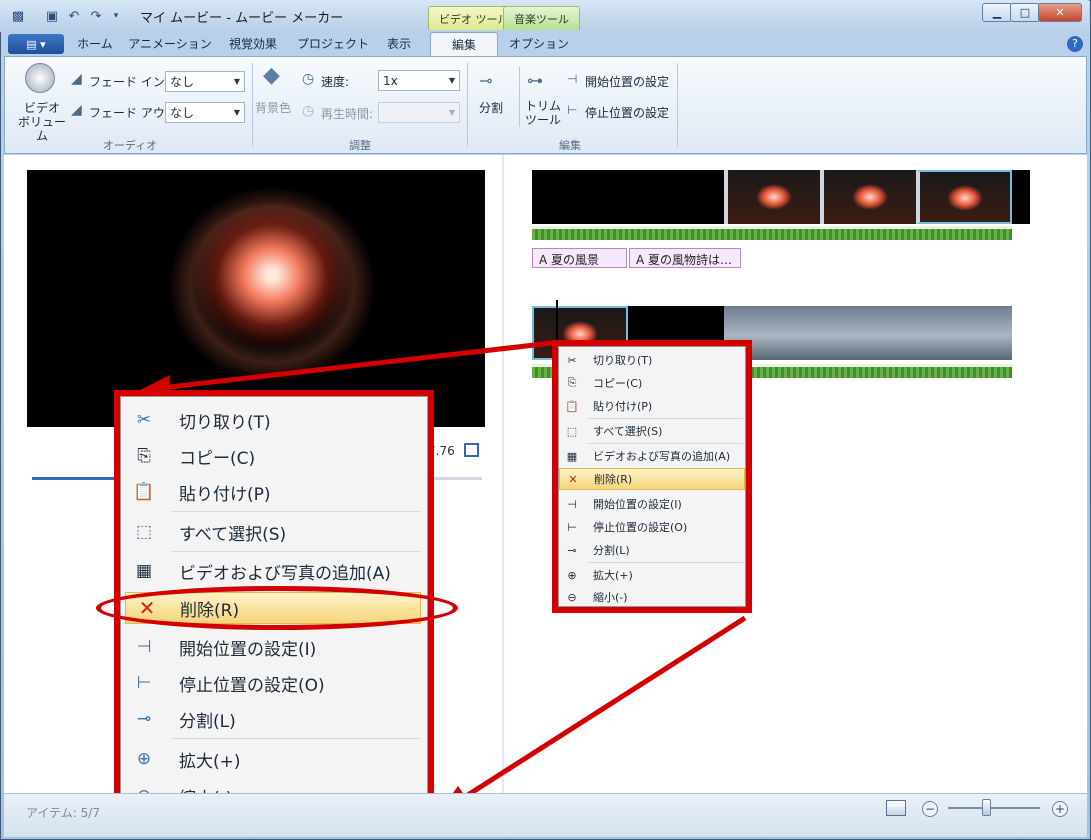 The width and height of the screenshot is (1091, 840). Describe the element at coordinates (652, 597) in the screenshot. I see `menu-item-zoom-out: ⊖縮小(-)` at that location.